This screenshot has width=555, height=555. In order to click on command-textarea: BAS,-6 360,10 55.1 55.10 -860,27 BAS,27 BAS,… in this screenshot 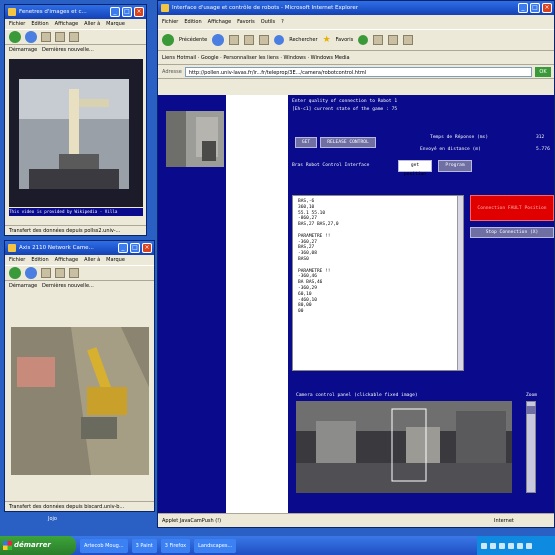, I will do `click(378, 283)`.